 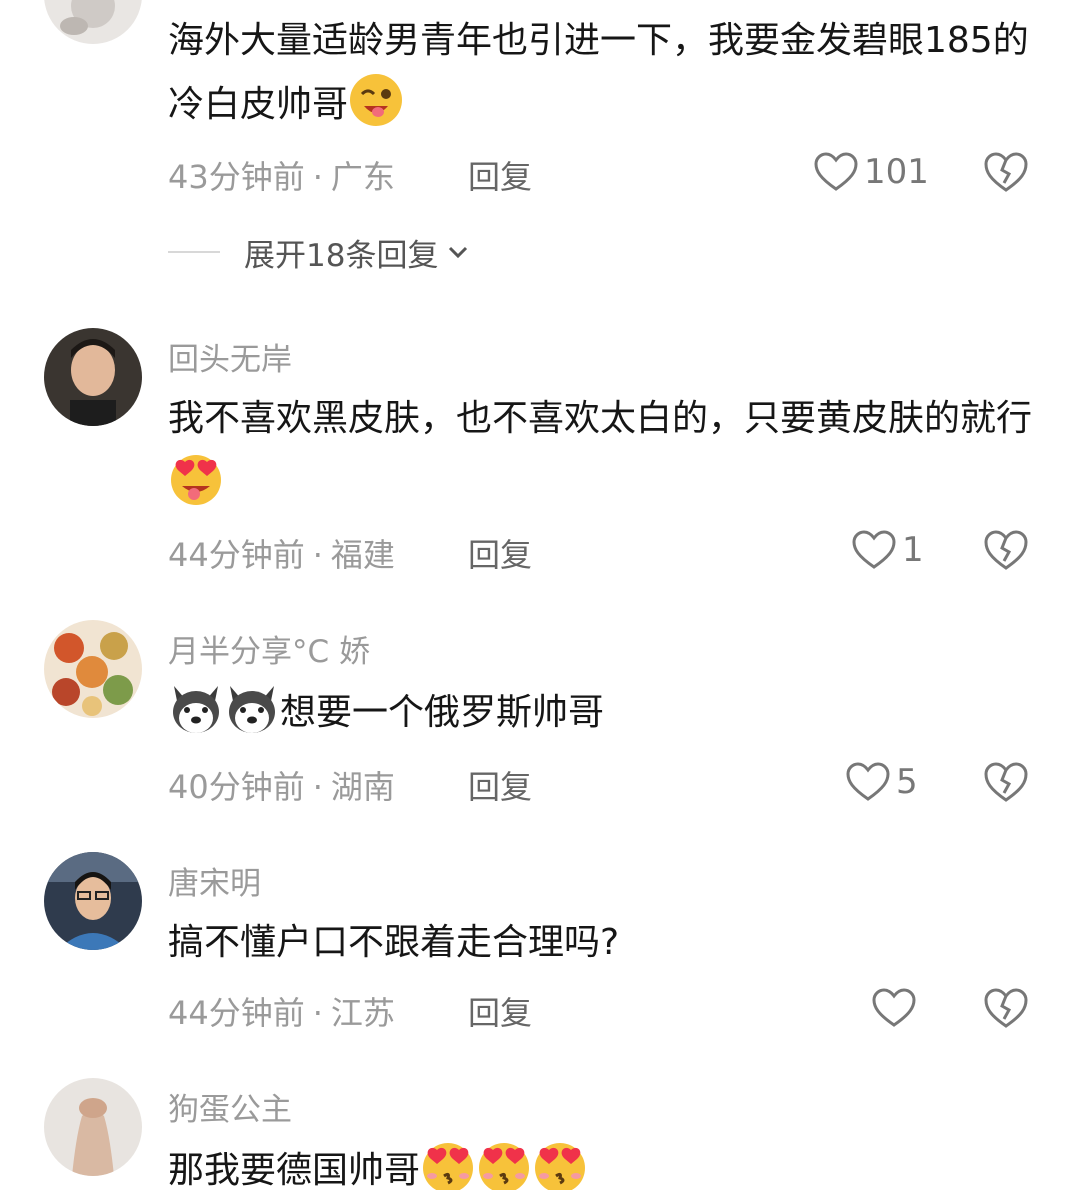 I want to click on comment-meta: 44分钟前 · 福建, so click(x=281, y=555).